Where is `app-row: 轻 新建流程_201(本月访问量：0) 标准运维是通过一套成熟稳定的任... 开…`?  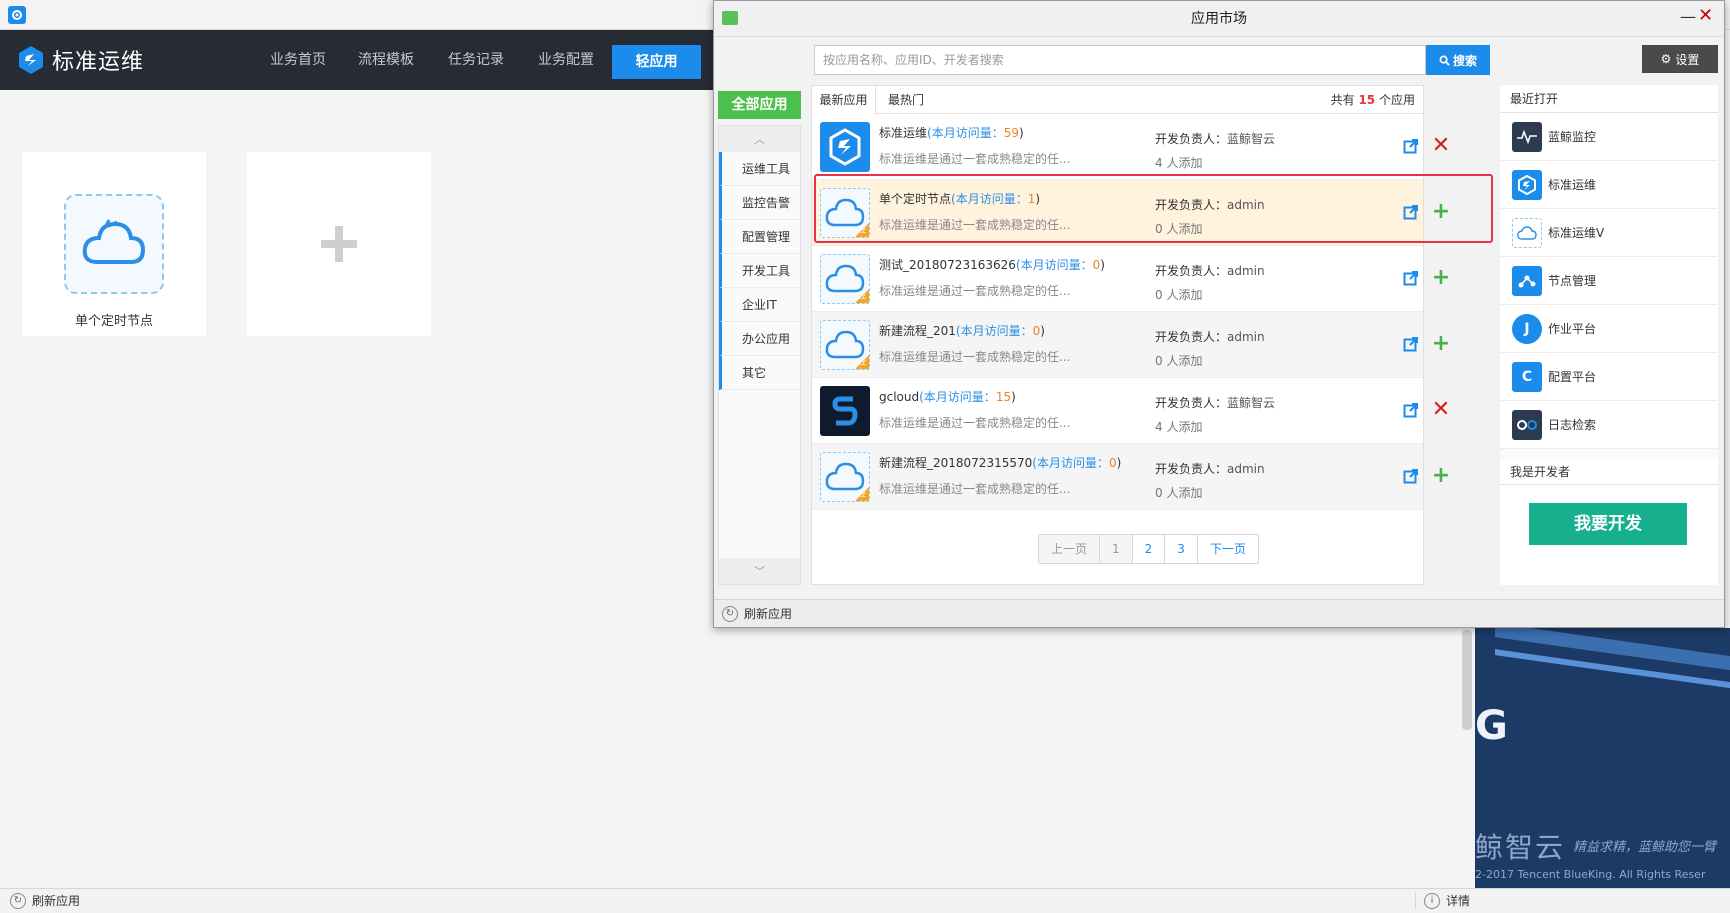
app-row: 轻 新建流程_201(本月访问量：0) 标准运维是通过一套成熟稳定的任... 开… is located at coordinates (1131, 345).